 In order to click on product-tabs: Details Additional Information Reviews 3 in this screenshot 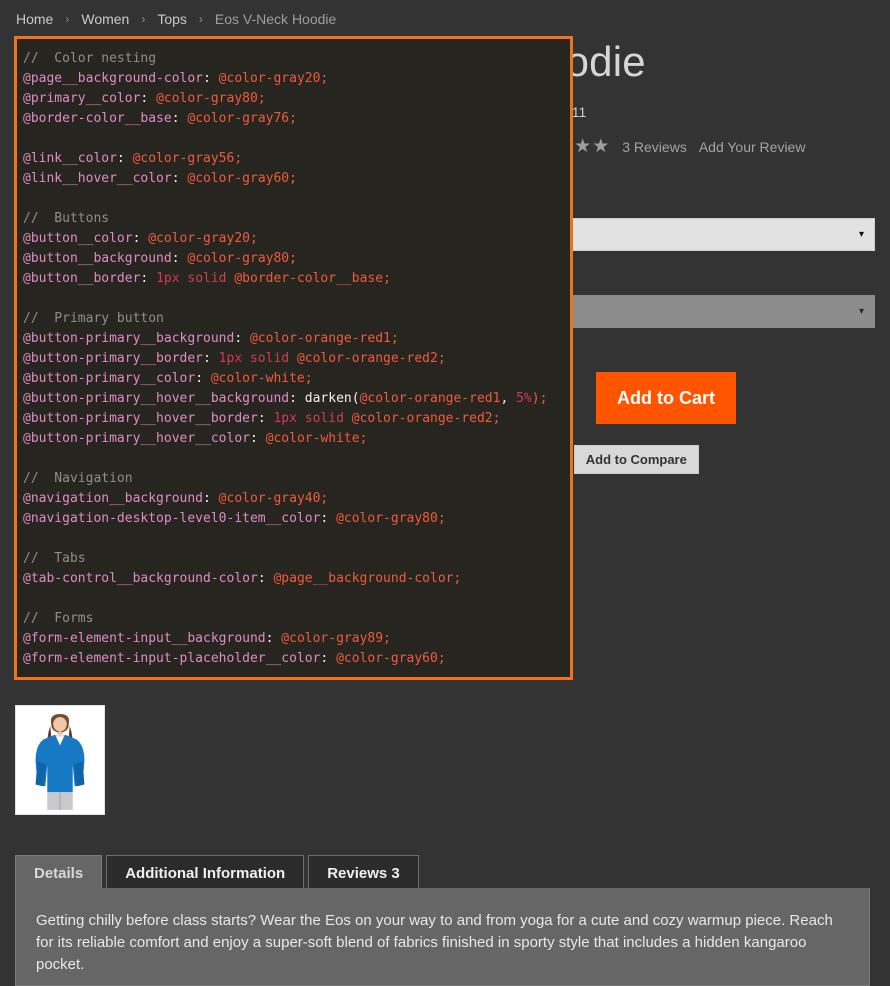, I will do `click(217, 873)`.